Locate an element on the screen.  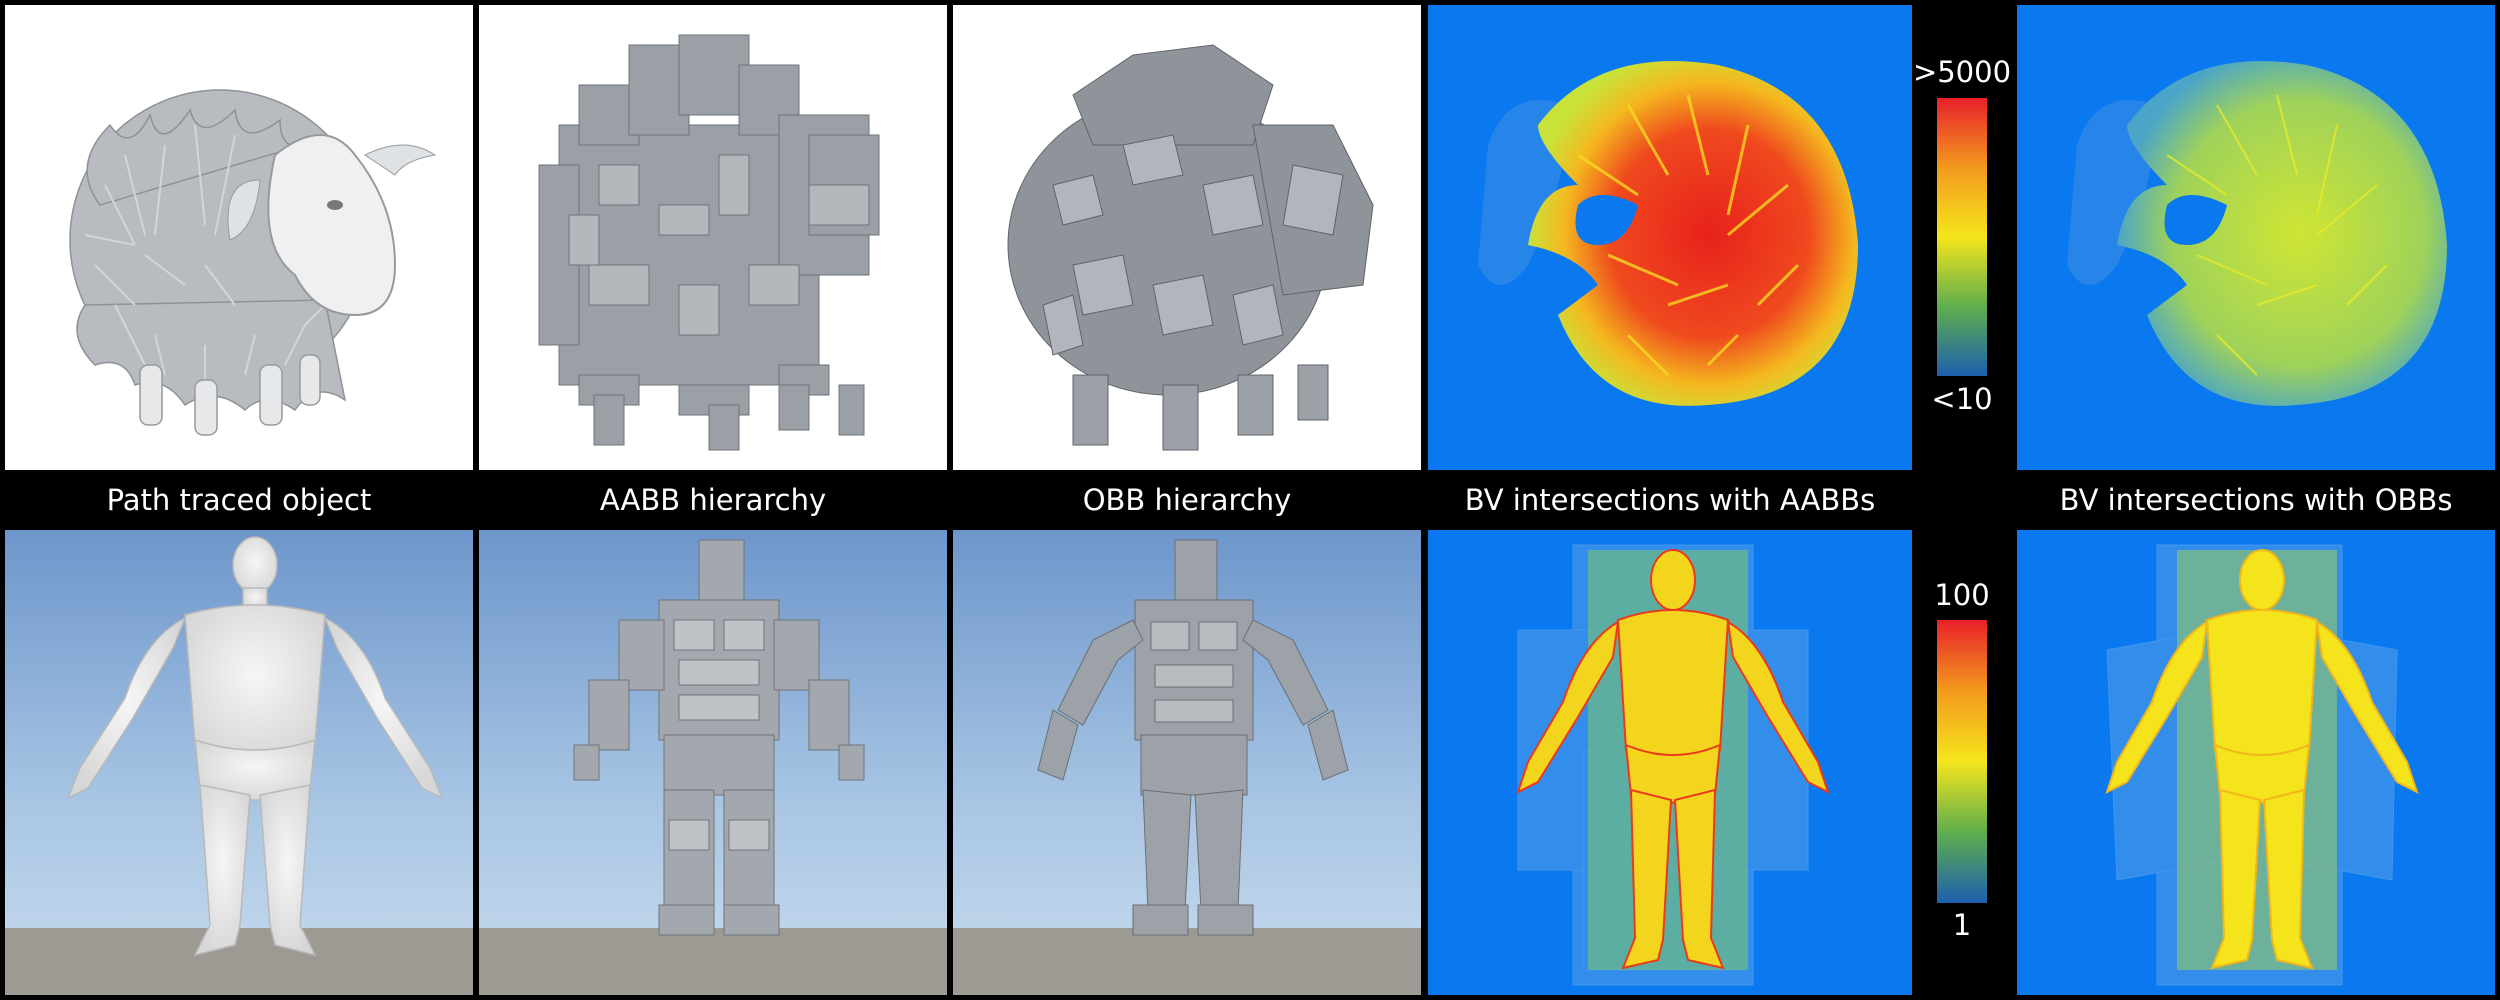
caption-path-traced: Path traced object is located at coordinates (239, 500).